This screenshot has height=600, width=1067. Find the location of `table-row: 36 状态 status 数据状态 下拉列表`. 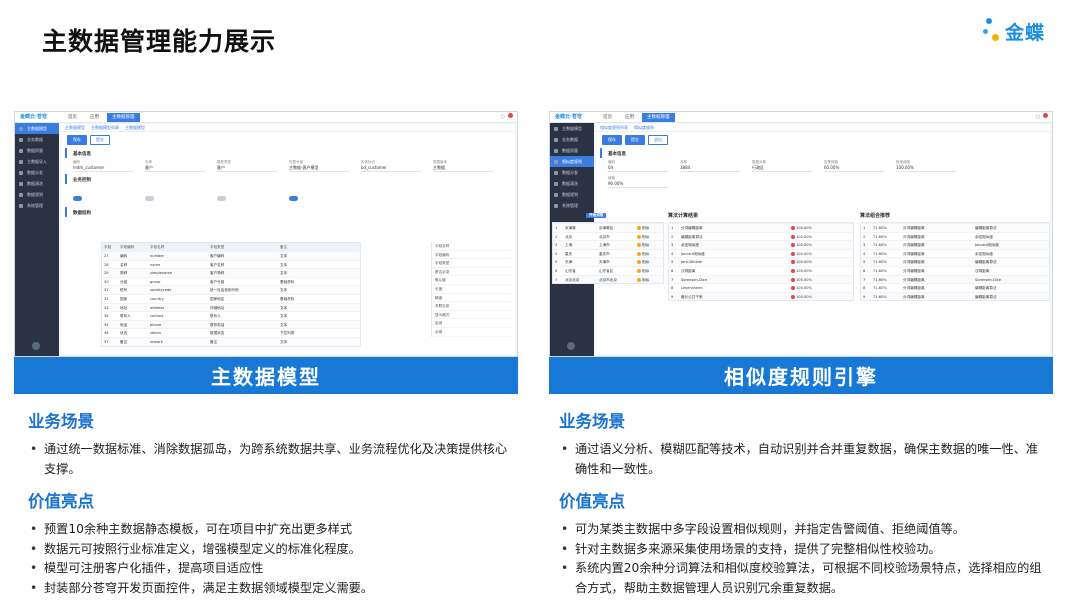

table-row: 36 状态 status 数据状态 下拉列表 is located at coordinates (231, 332).